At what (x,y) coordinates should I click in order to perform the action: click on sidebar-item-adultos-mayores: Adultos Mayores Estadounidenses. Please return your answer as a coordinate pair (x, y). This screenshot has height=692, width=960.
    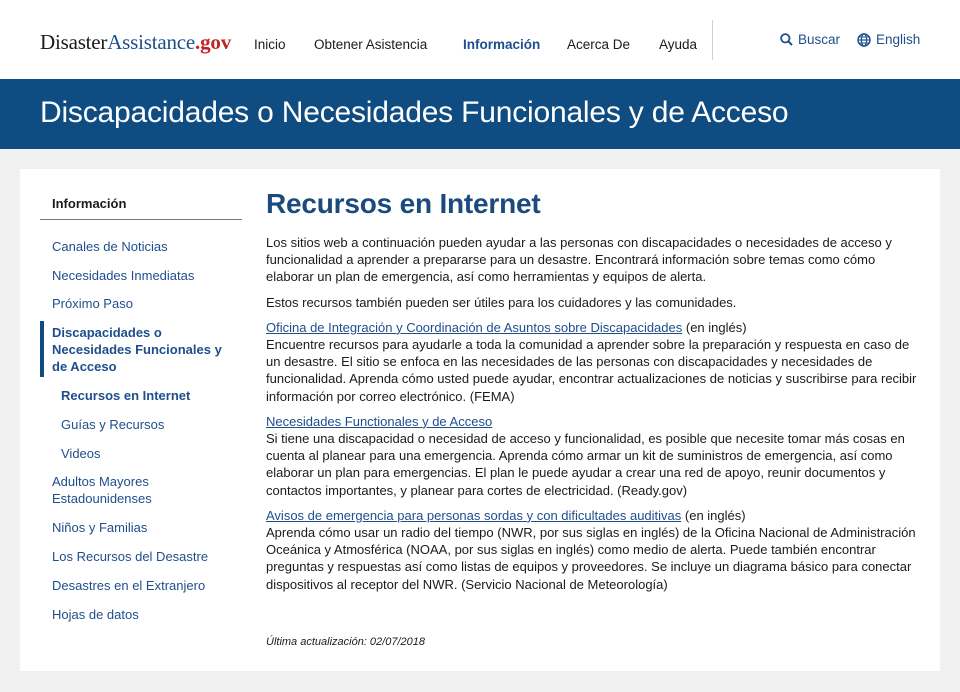
    Looking at the image, I should click on (127, 490).